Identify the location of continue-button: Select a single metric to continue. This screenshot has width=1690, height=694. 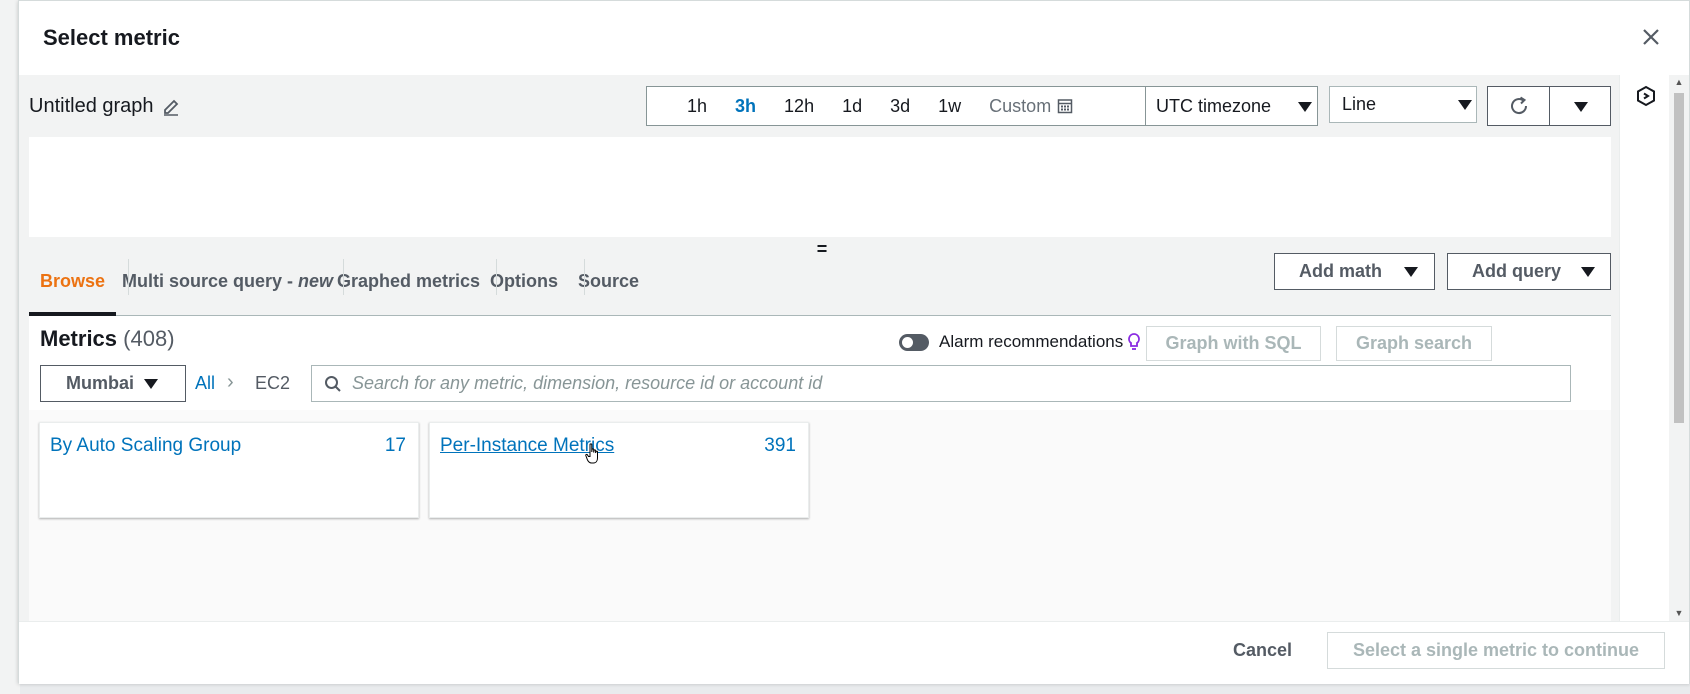
(1496, 650).